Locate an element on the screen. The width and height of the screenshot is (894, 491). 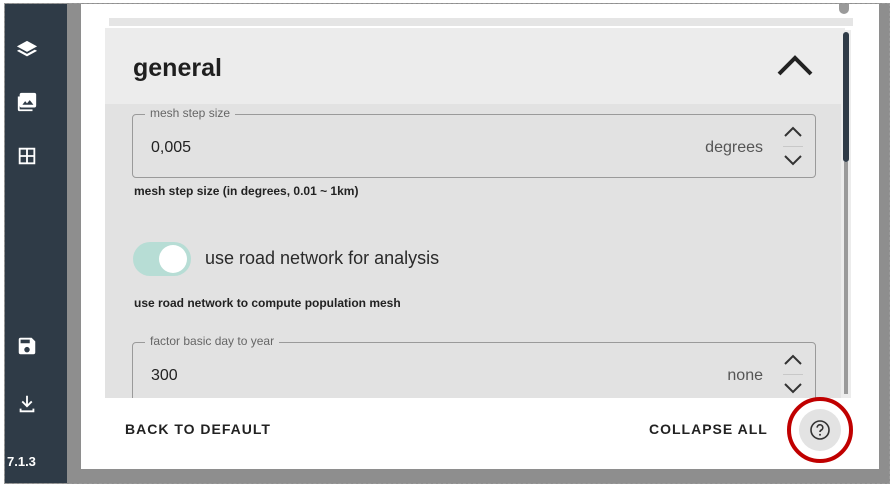
mesh-step-hint: mesh step size (in degrees, 0.01 ~ 1km) is located at coordinates (246, 191).